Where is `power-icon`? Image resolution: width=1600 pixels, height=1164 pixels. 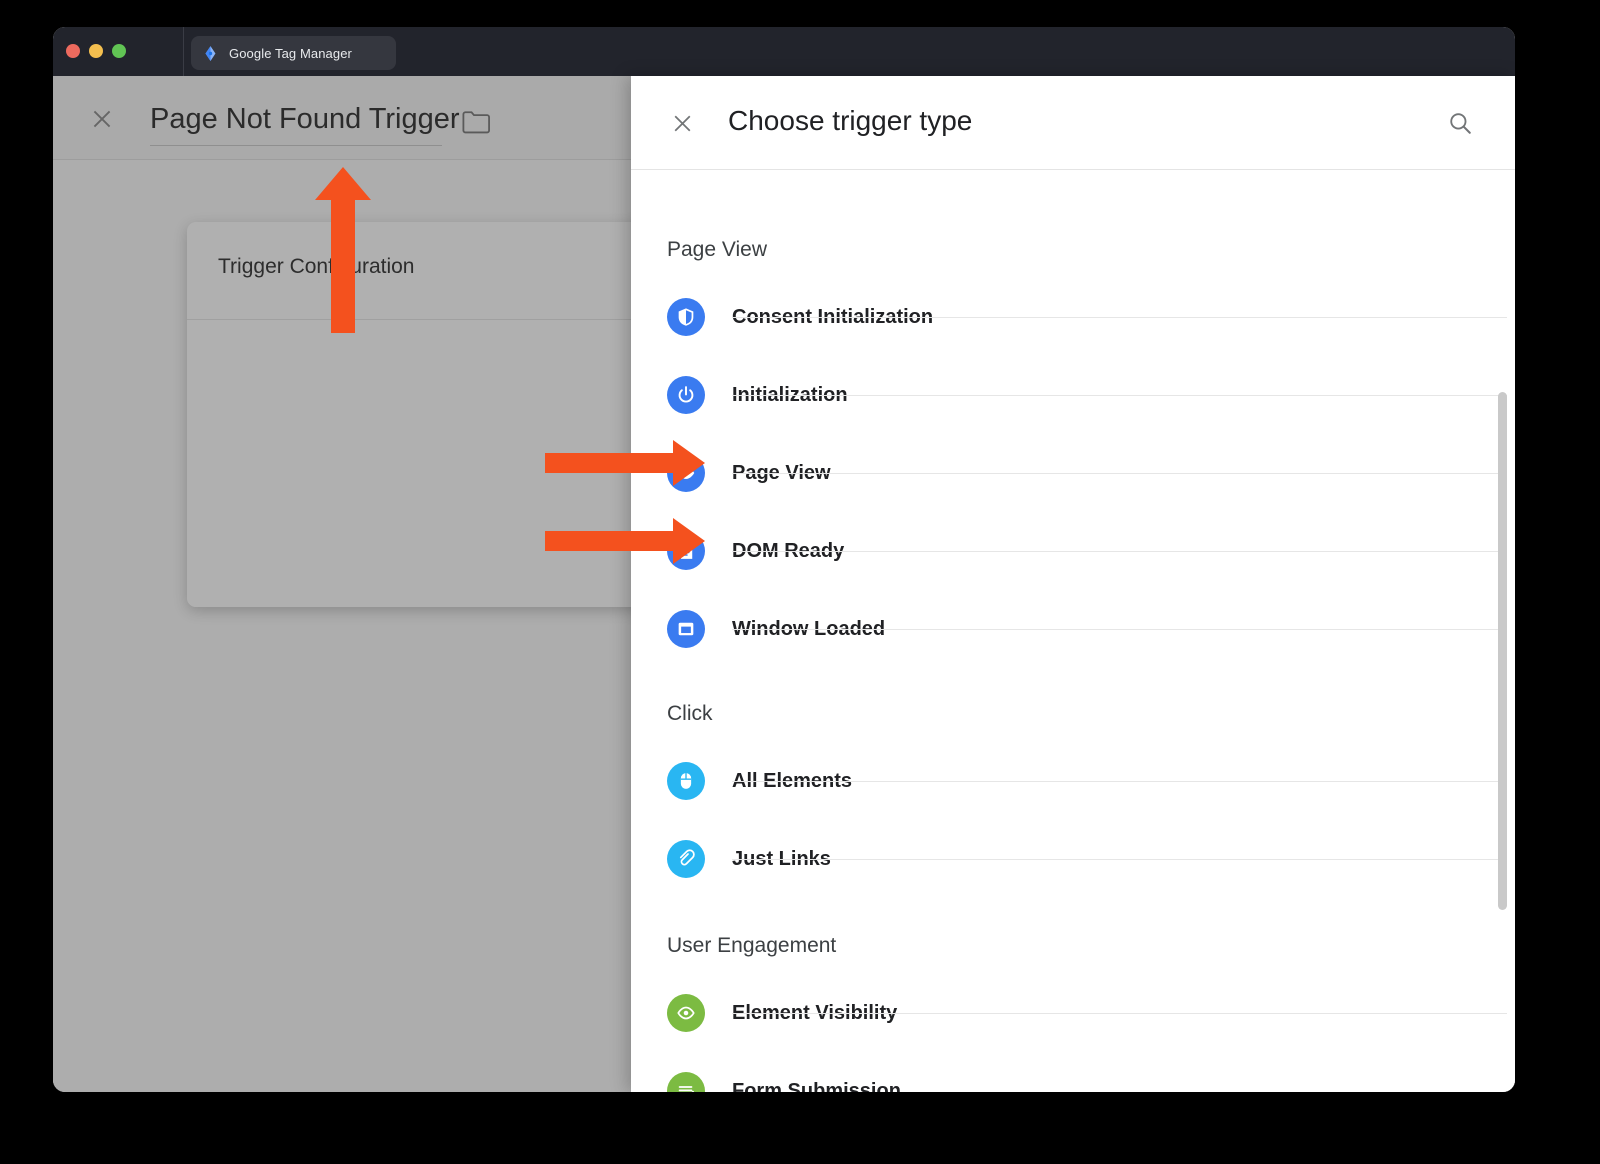
power-icon is located at coordinates (686, 395).